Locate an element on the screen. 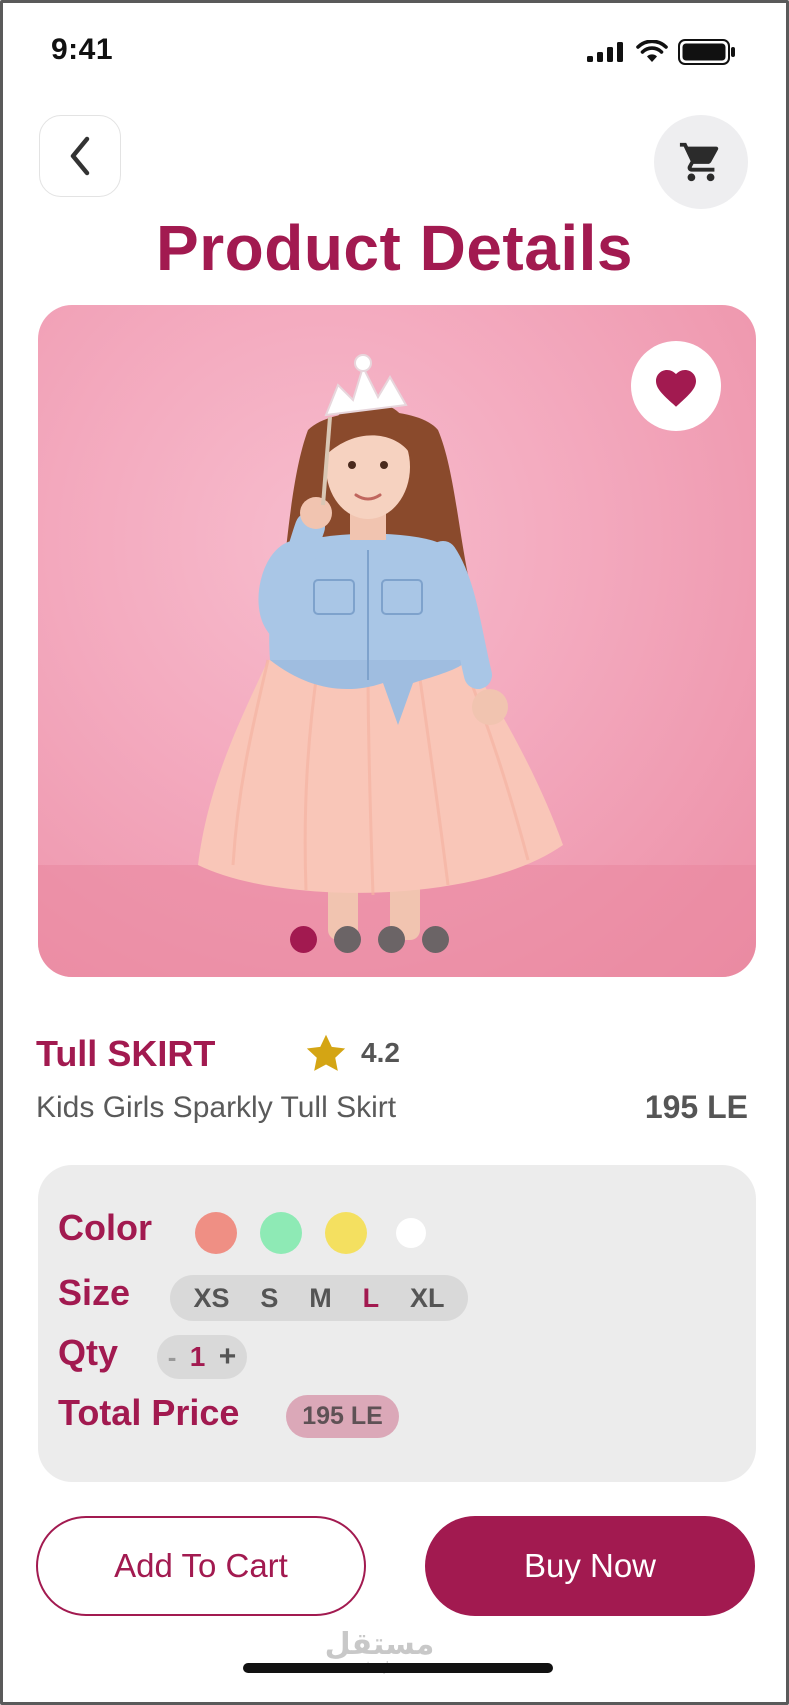 This screenshot has width=789, height=1705. watermark-logo: مستقل is located at coordinates (379, 1644).